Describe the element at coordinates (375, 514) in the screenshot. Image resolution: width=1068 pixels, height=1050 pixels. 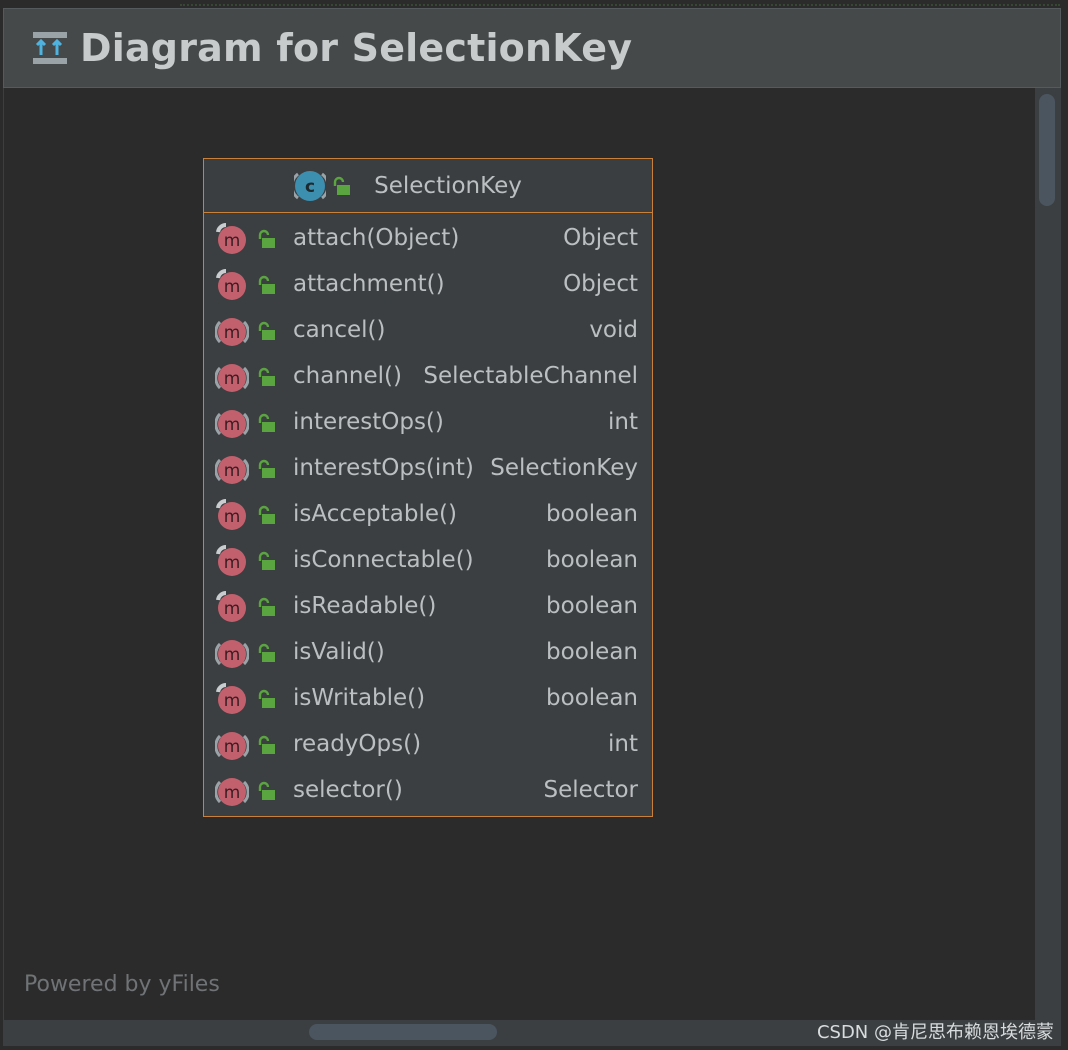
I see `member-name: isAcceptable()` at that location.